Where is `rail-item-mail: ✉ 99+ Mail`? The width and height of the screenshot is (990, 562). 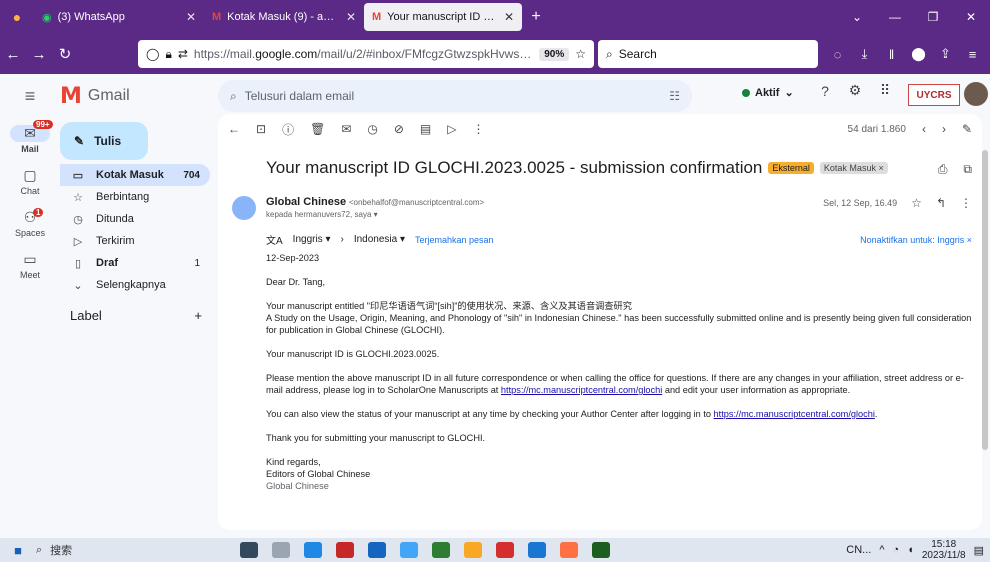 rail-item-mail: ✉ 99+ Mail is located at coordinates (30, 139).